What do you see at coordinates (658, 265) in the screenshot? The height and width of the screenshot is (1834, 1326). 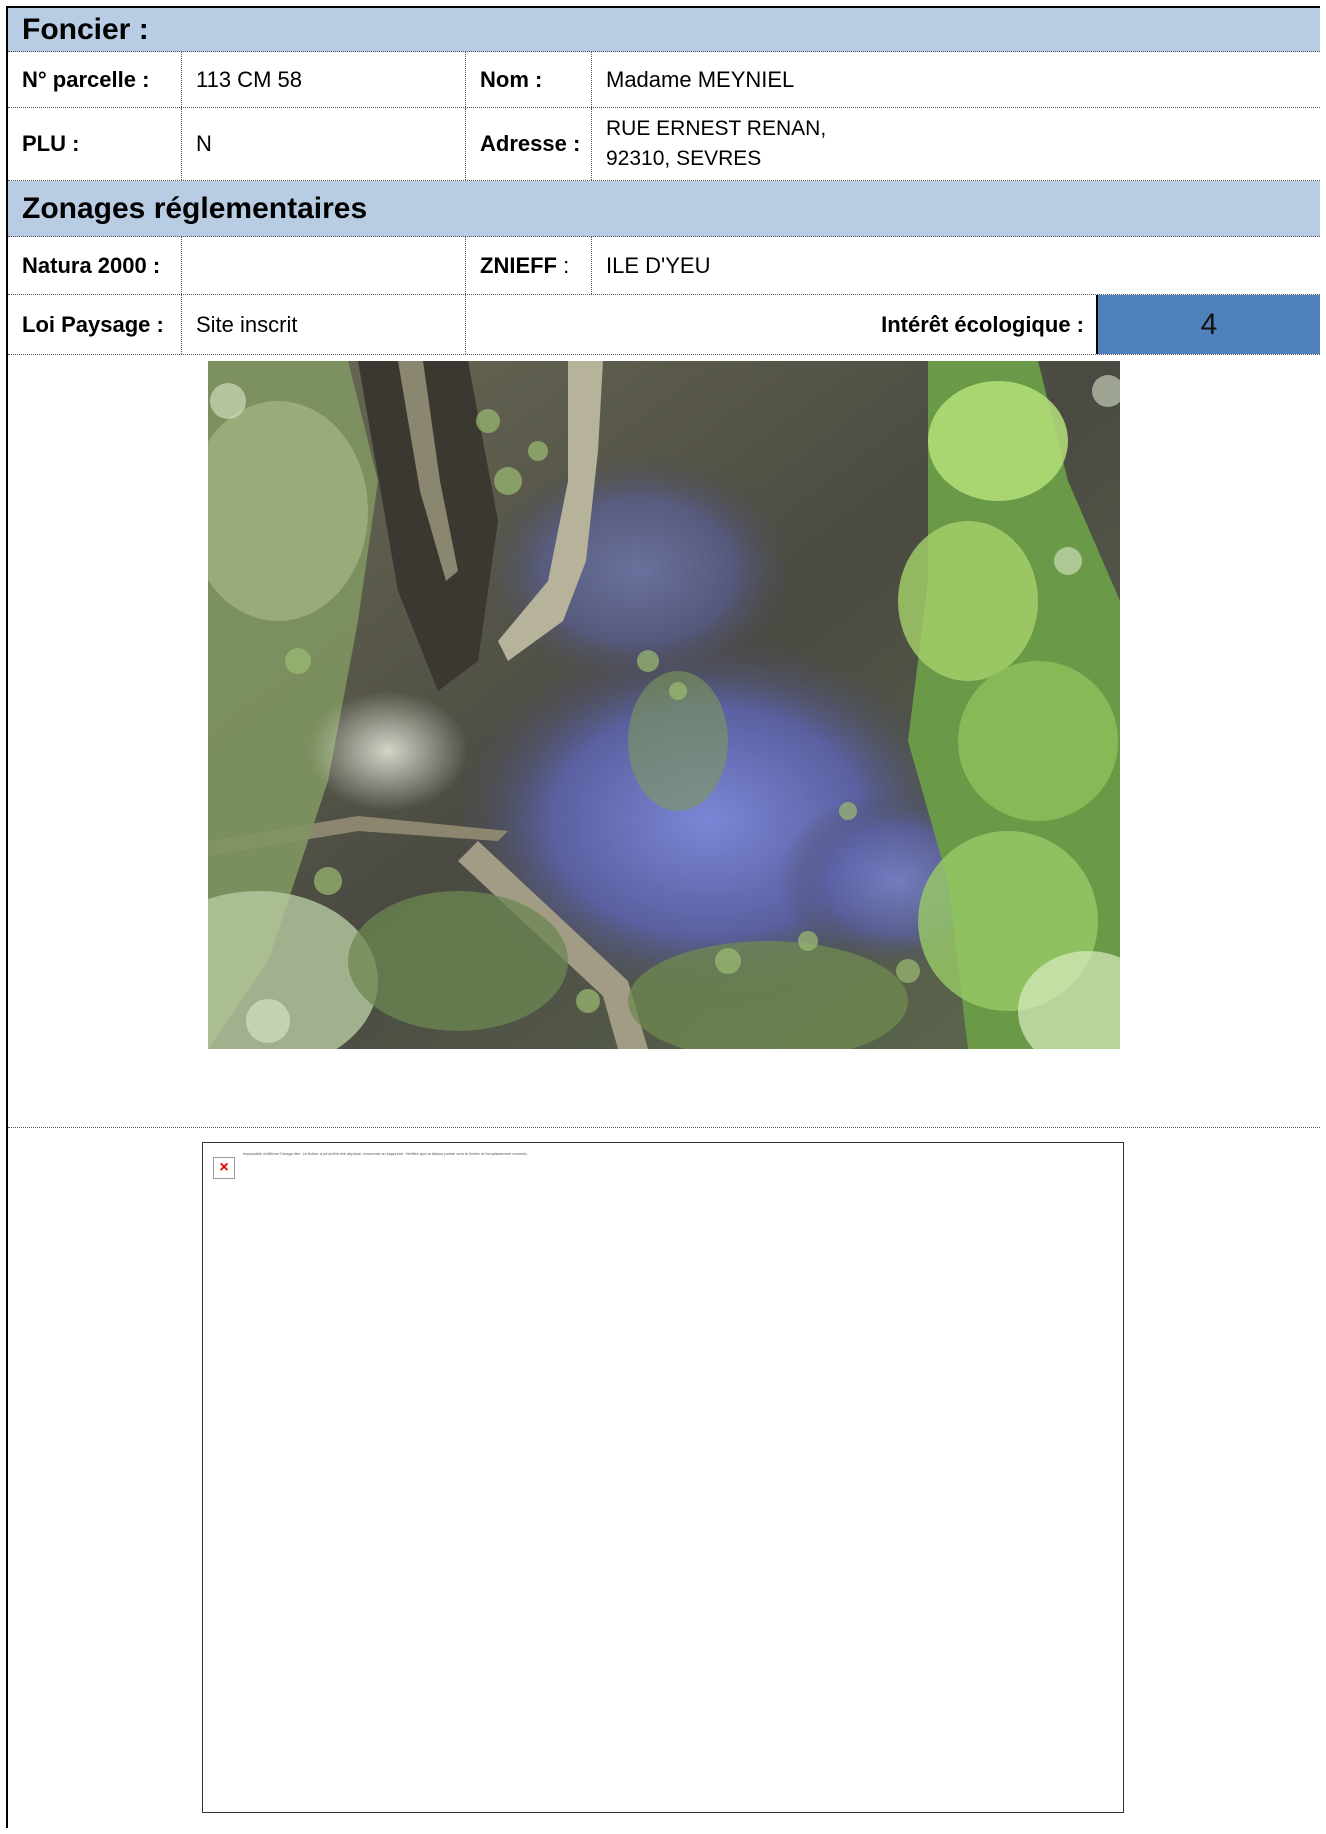 I see `znieff-value: ILE D'YEU` at bounding box center [658, 265].